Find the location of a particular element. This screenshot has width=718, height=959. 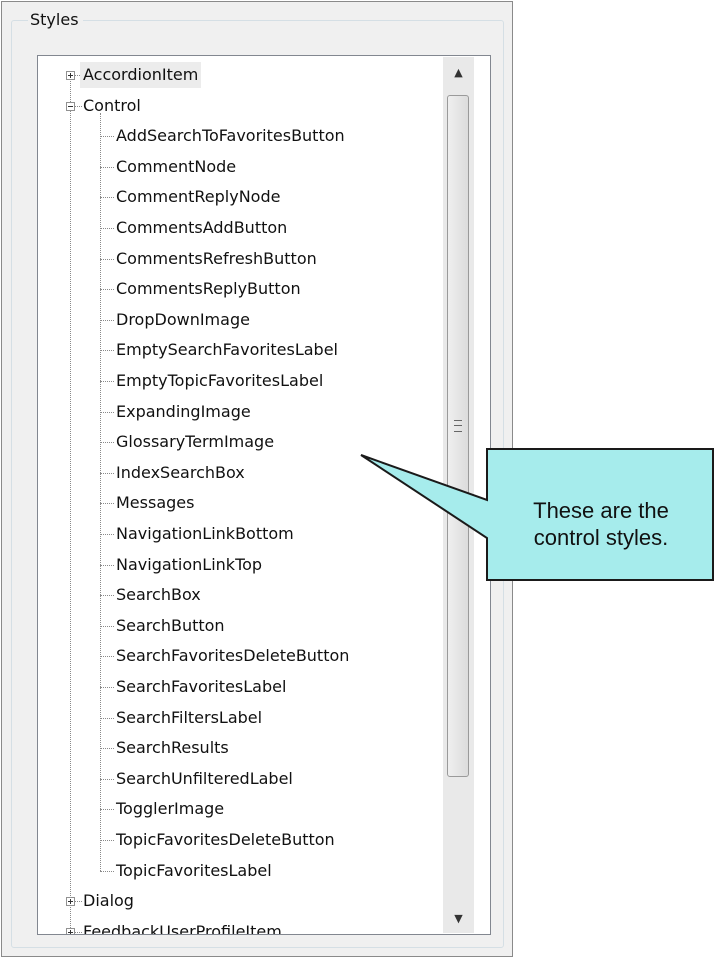

callout-text: These are the control styles. is located at coordinates (601, 536).